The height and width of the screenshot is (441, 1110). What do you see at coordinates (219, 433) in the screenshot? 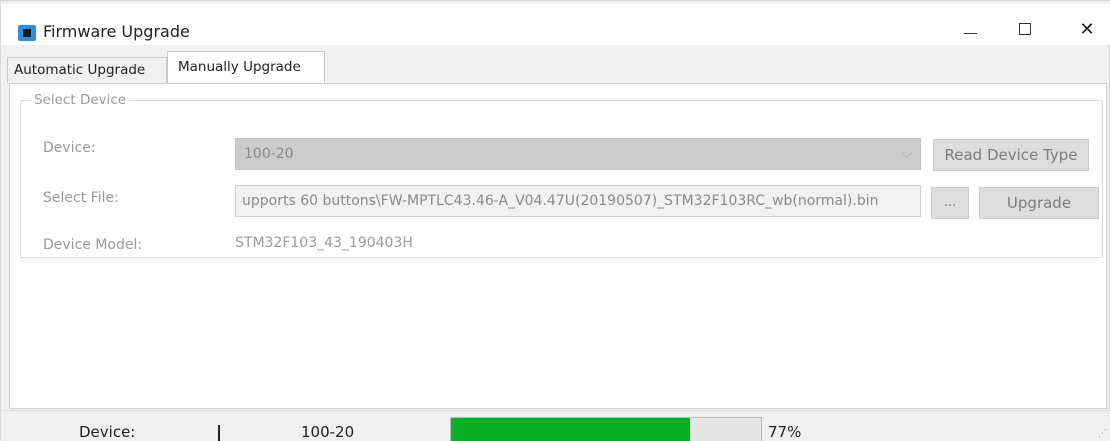
I see `status-separator` at bounding box center [219, 433].